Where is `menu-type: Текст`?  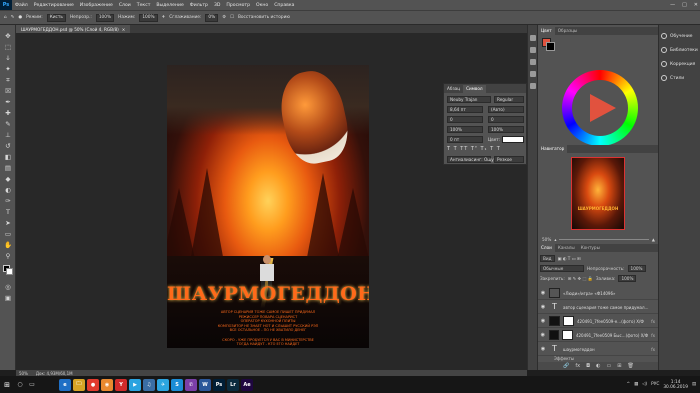
menu-type: Текст is located at coordinates (144, 5).